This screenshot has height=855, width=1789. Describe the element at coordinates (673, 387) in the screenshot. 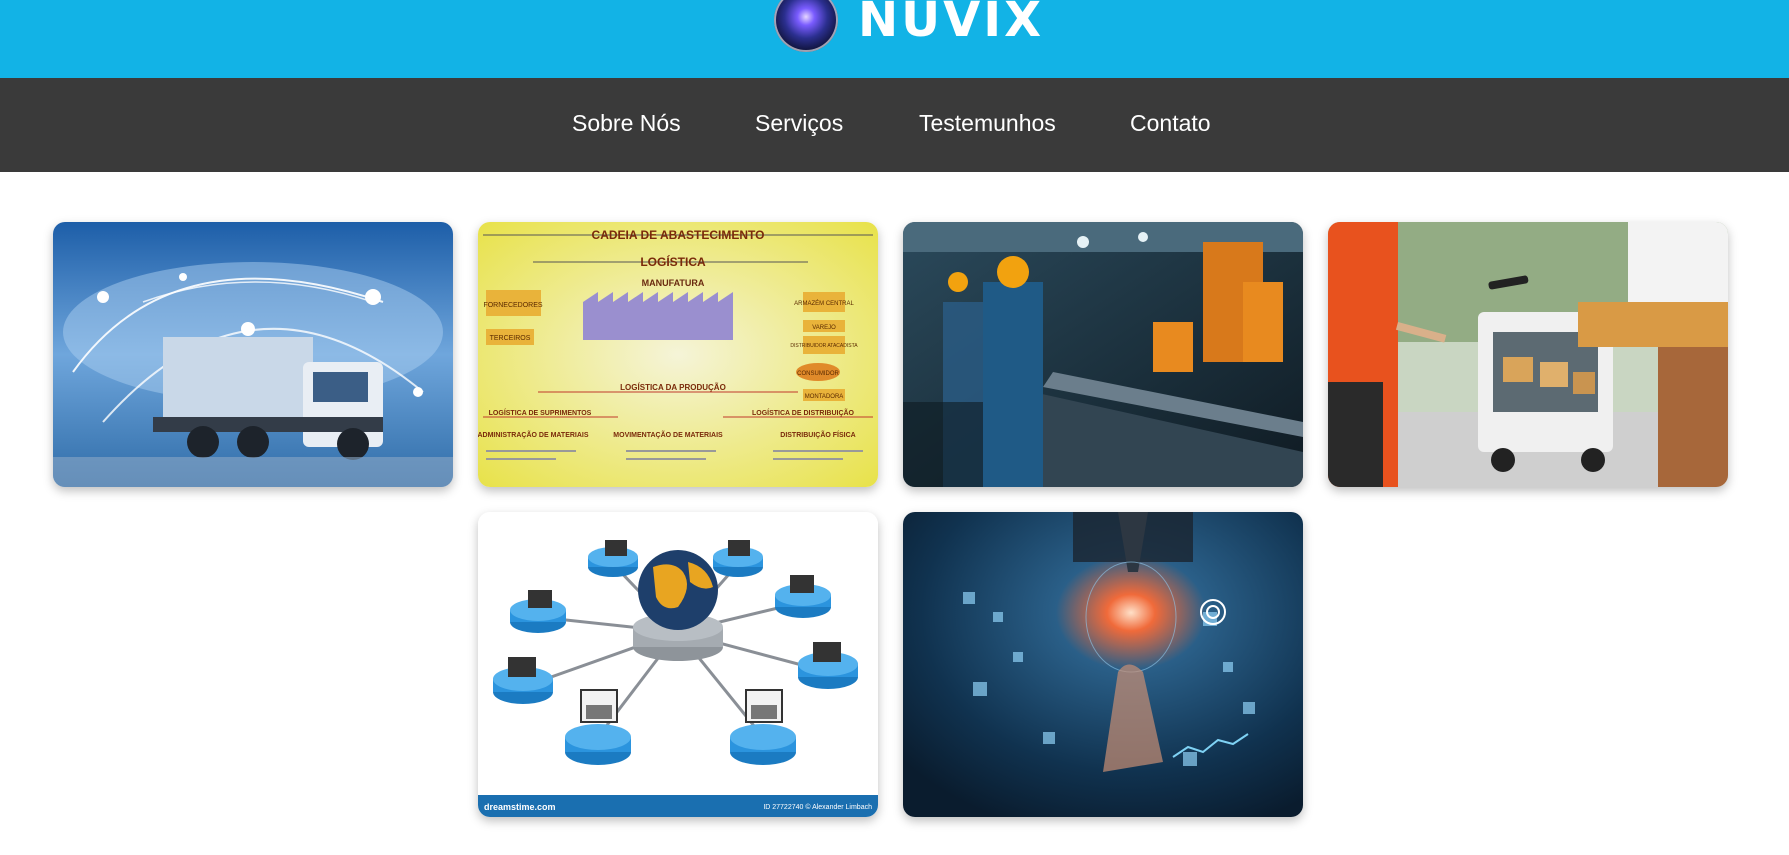

I see `diagram-producao: LOGÍSTICA DA PRODUÇÃO` at that location.